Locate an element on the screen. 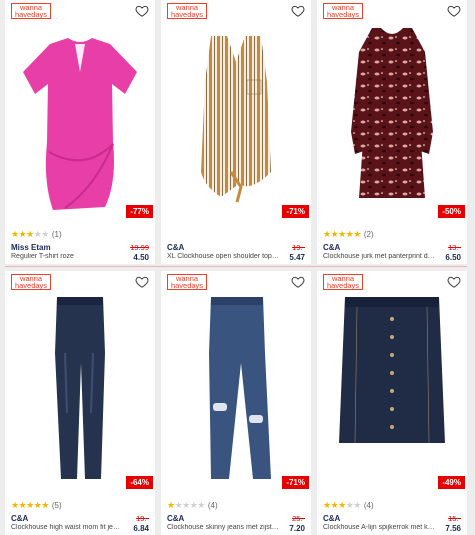 The height and width of the screenshot is (535, 475). brand-name: Miss Etam is located at coordinates (31, 247).